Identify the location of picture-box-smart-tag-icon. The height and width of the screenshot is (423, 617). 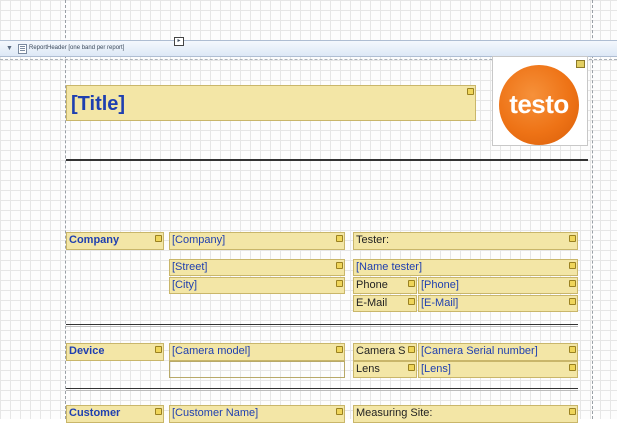
(580, 64).